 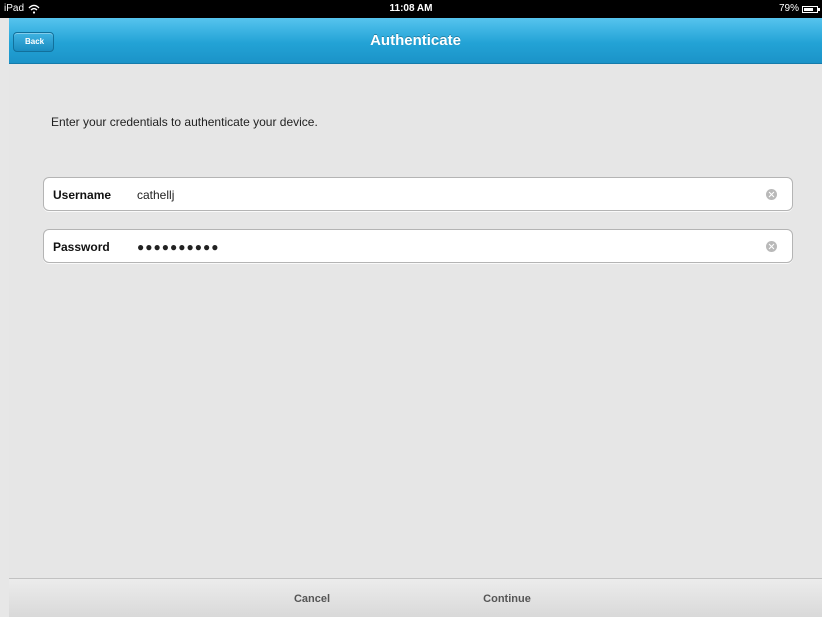 I want to click on battery-tip, so click(x=819, y=9).